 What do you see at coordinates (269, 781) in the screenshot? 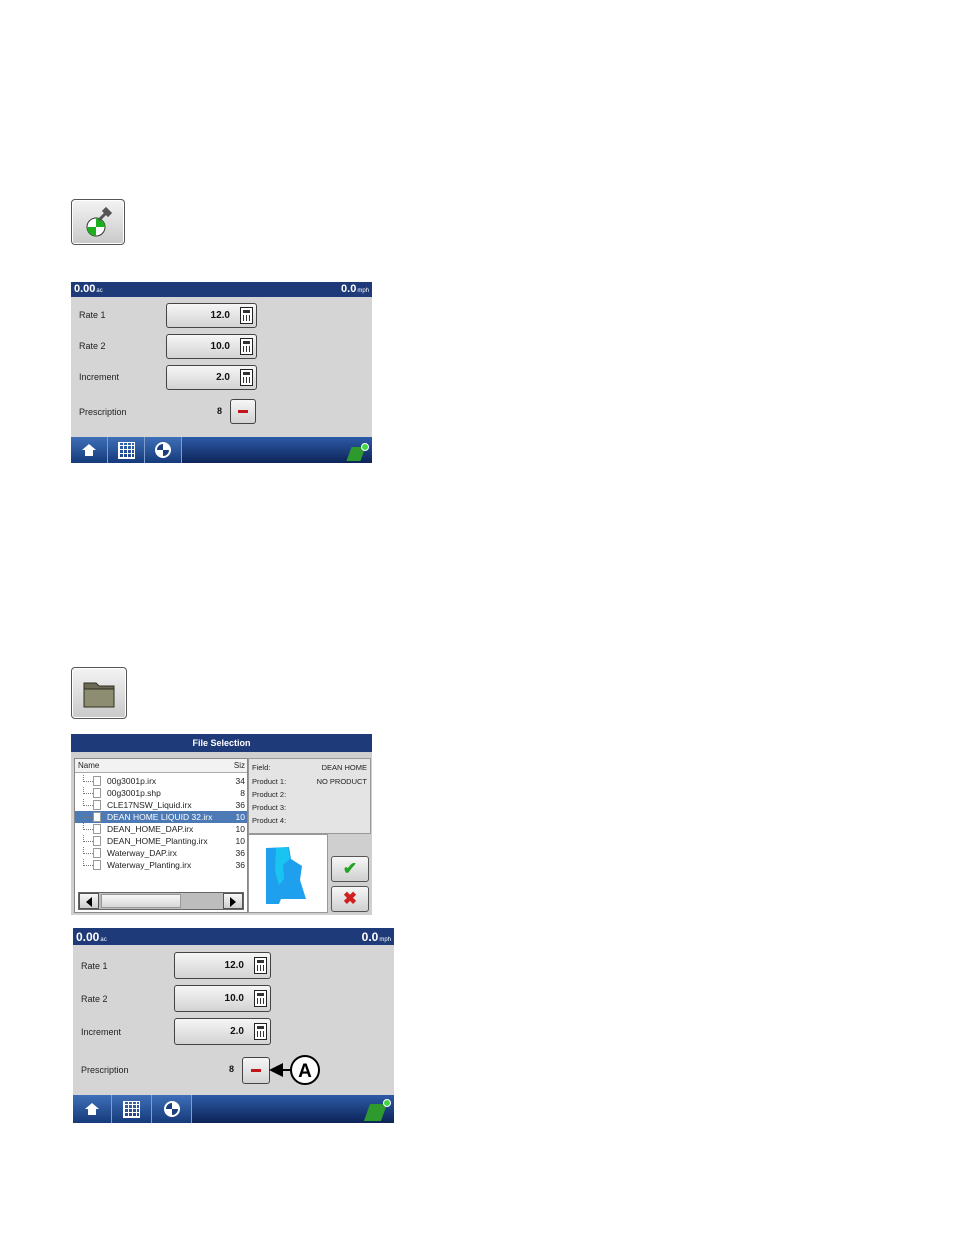
I see `product1-label: Product 1:` at bounding box center [269, 781].